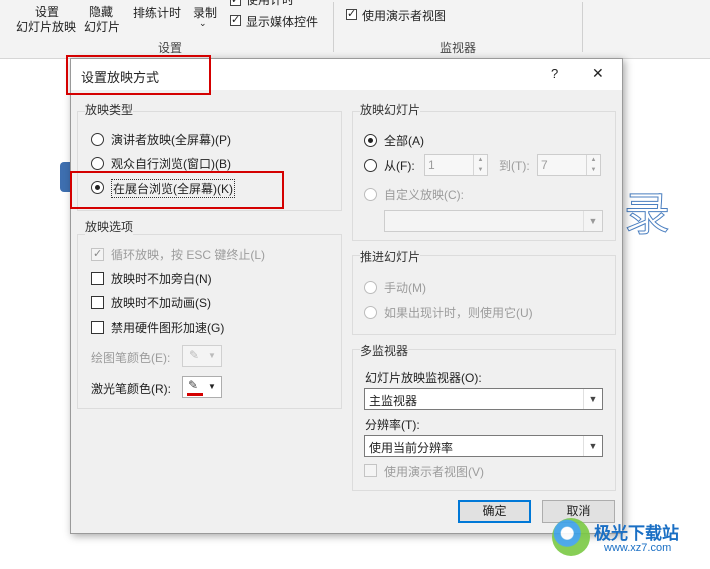  What do you see at coordinates (109, 109) in the screenshot?
I see `show-type-title: 放映类型` at bounding box center [109, 109].